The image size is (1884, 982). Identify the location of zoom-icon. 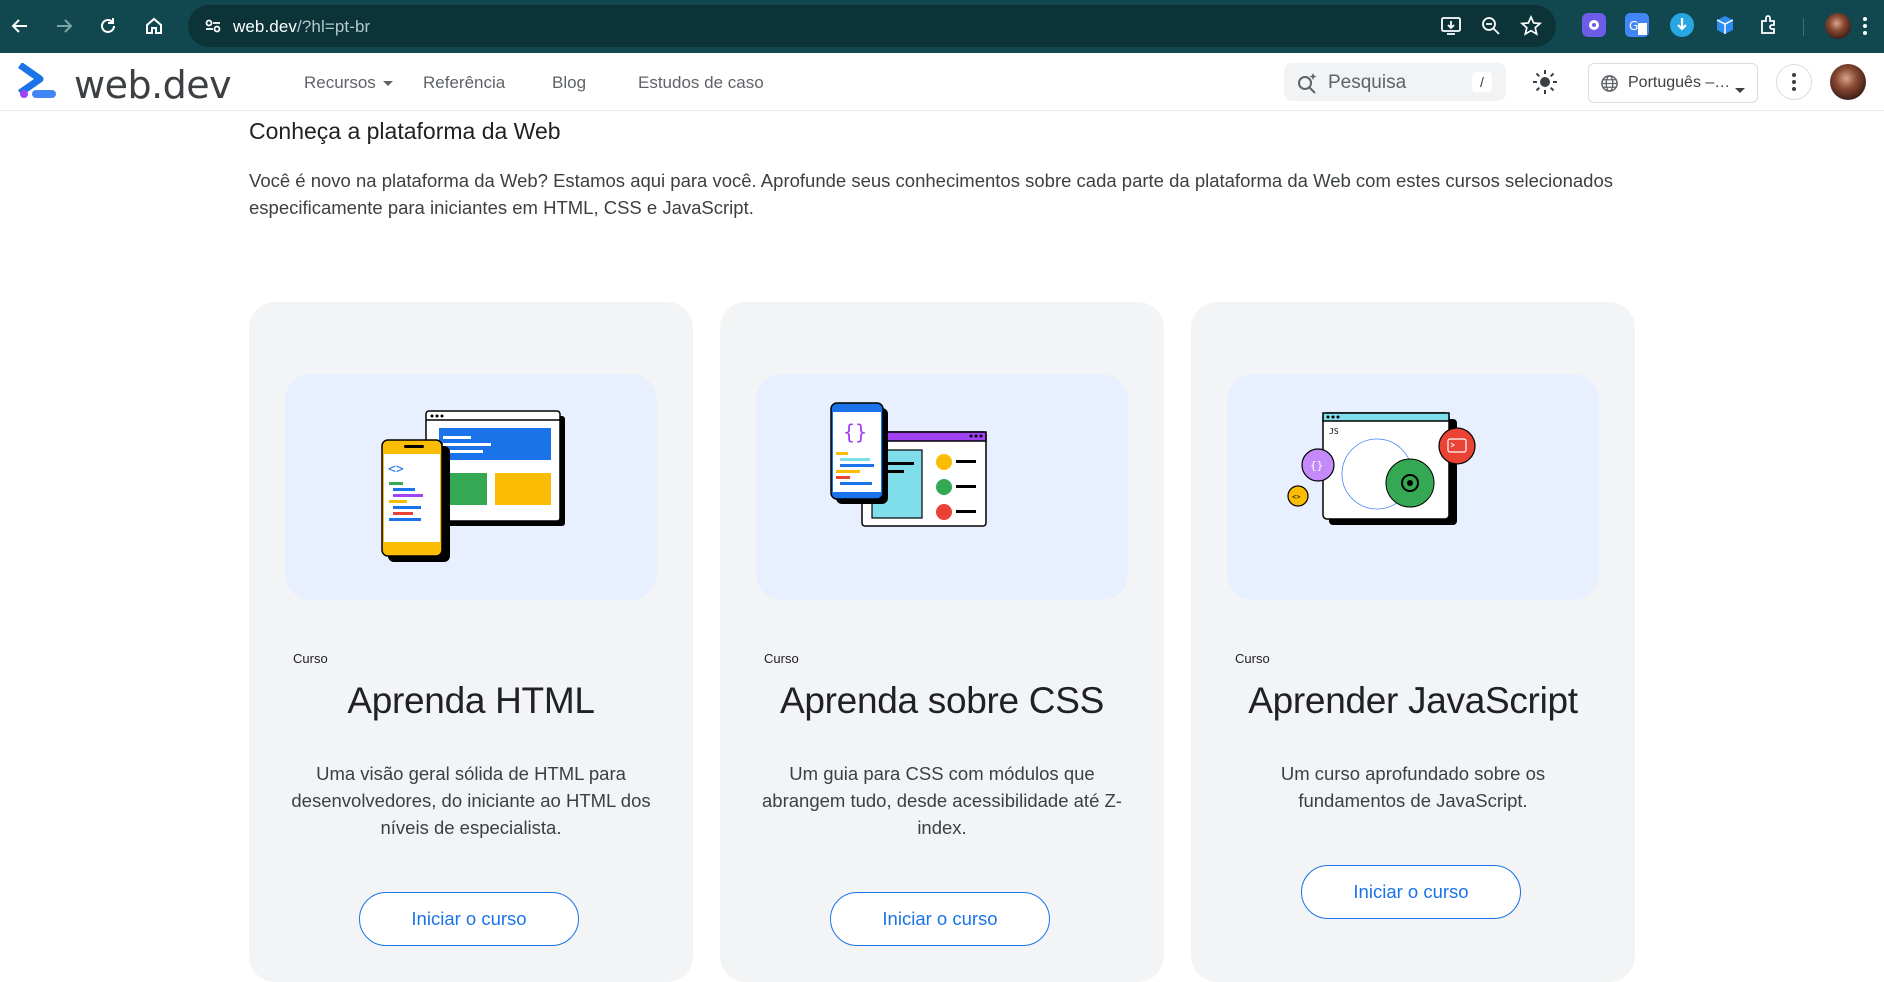
(1491, 26).